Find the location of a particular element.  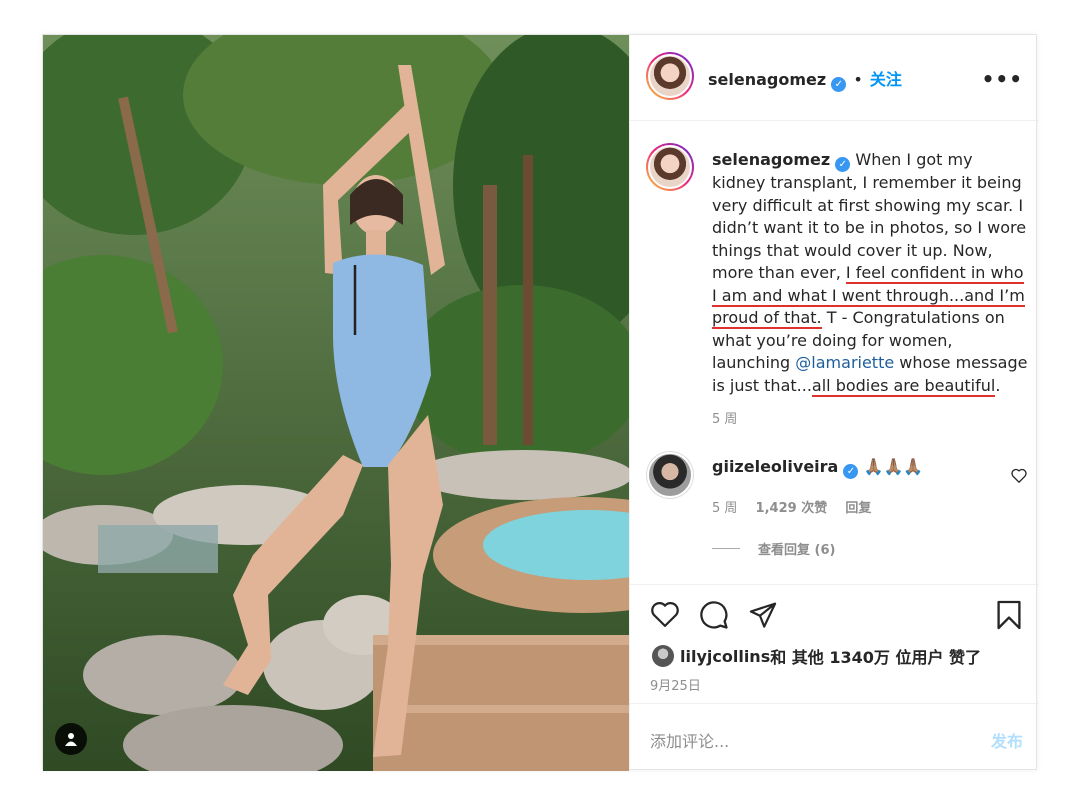

caption-highlight-2: all bodies are beautiful is located at coordinates (903, 386).